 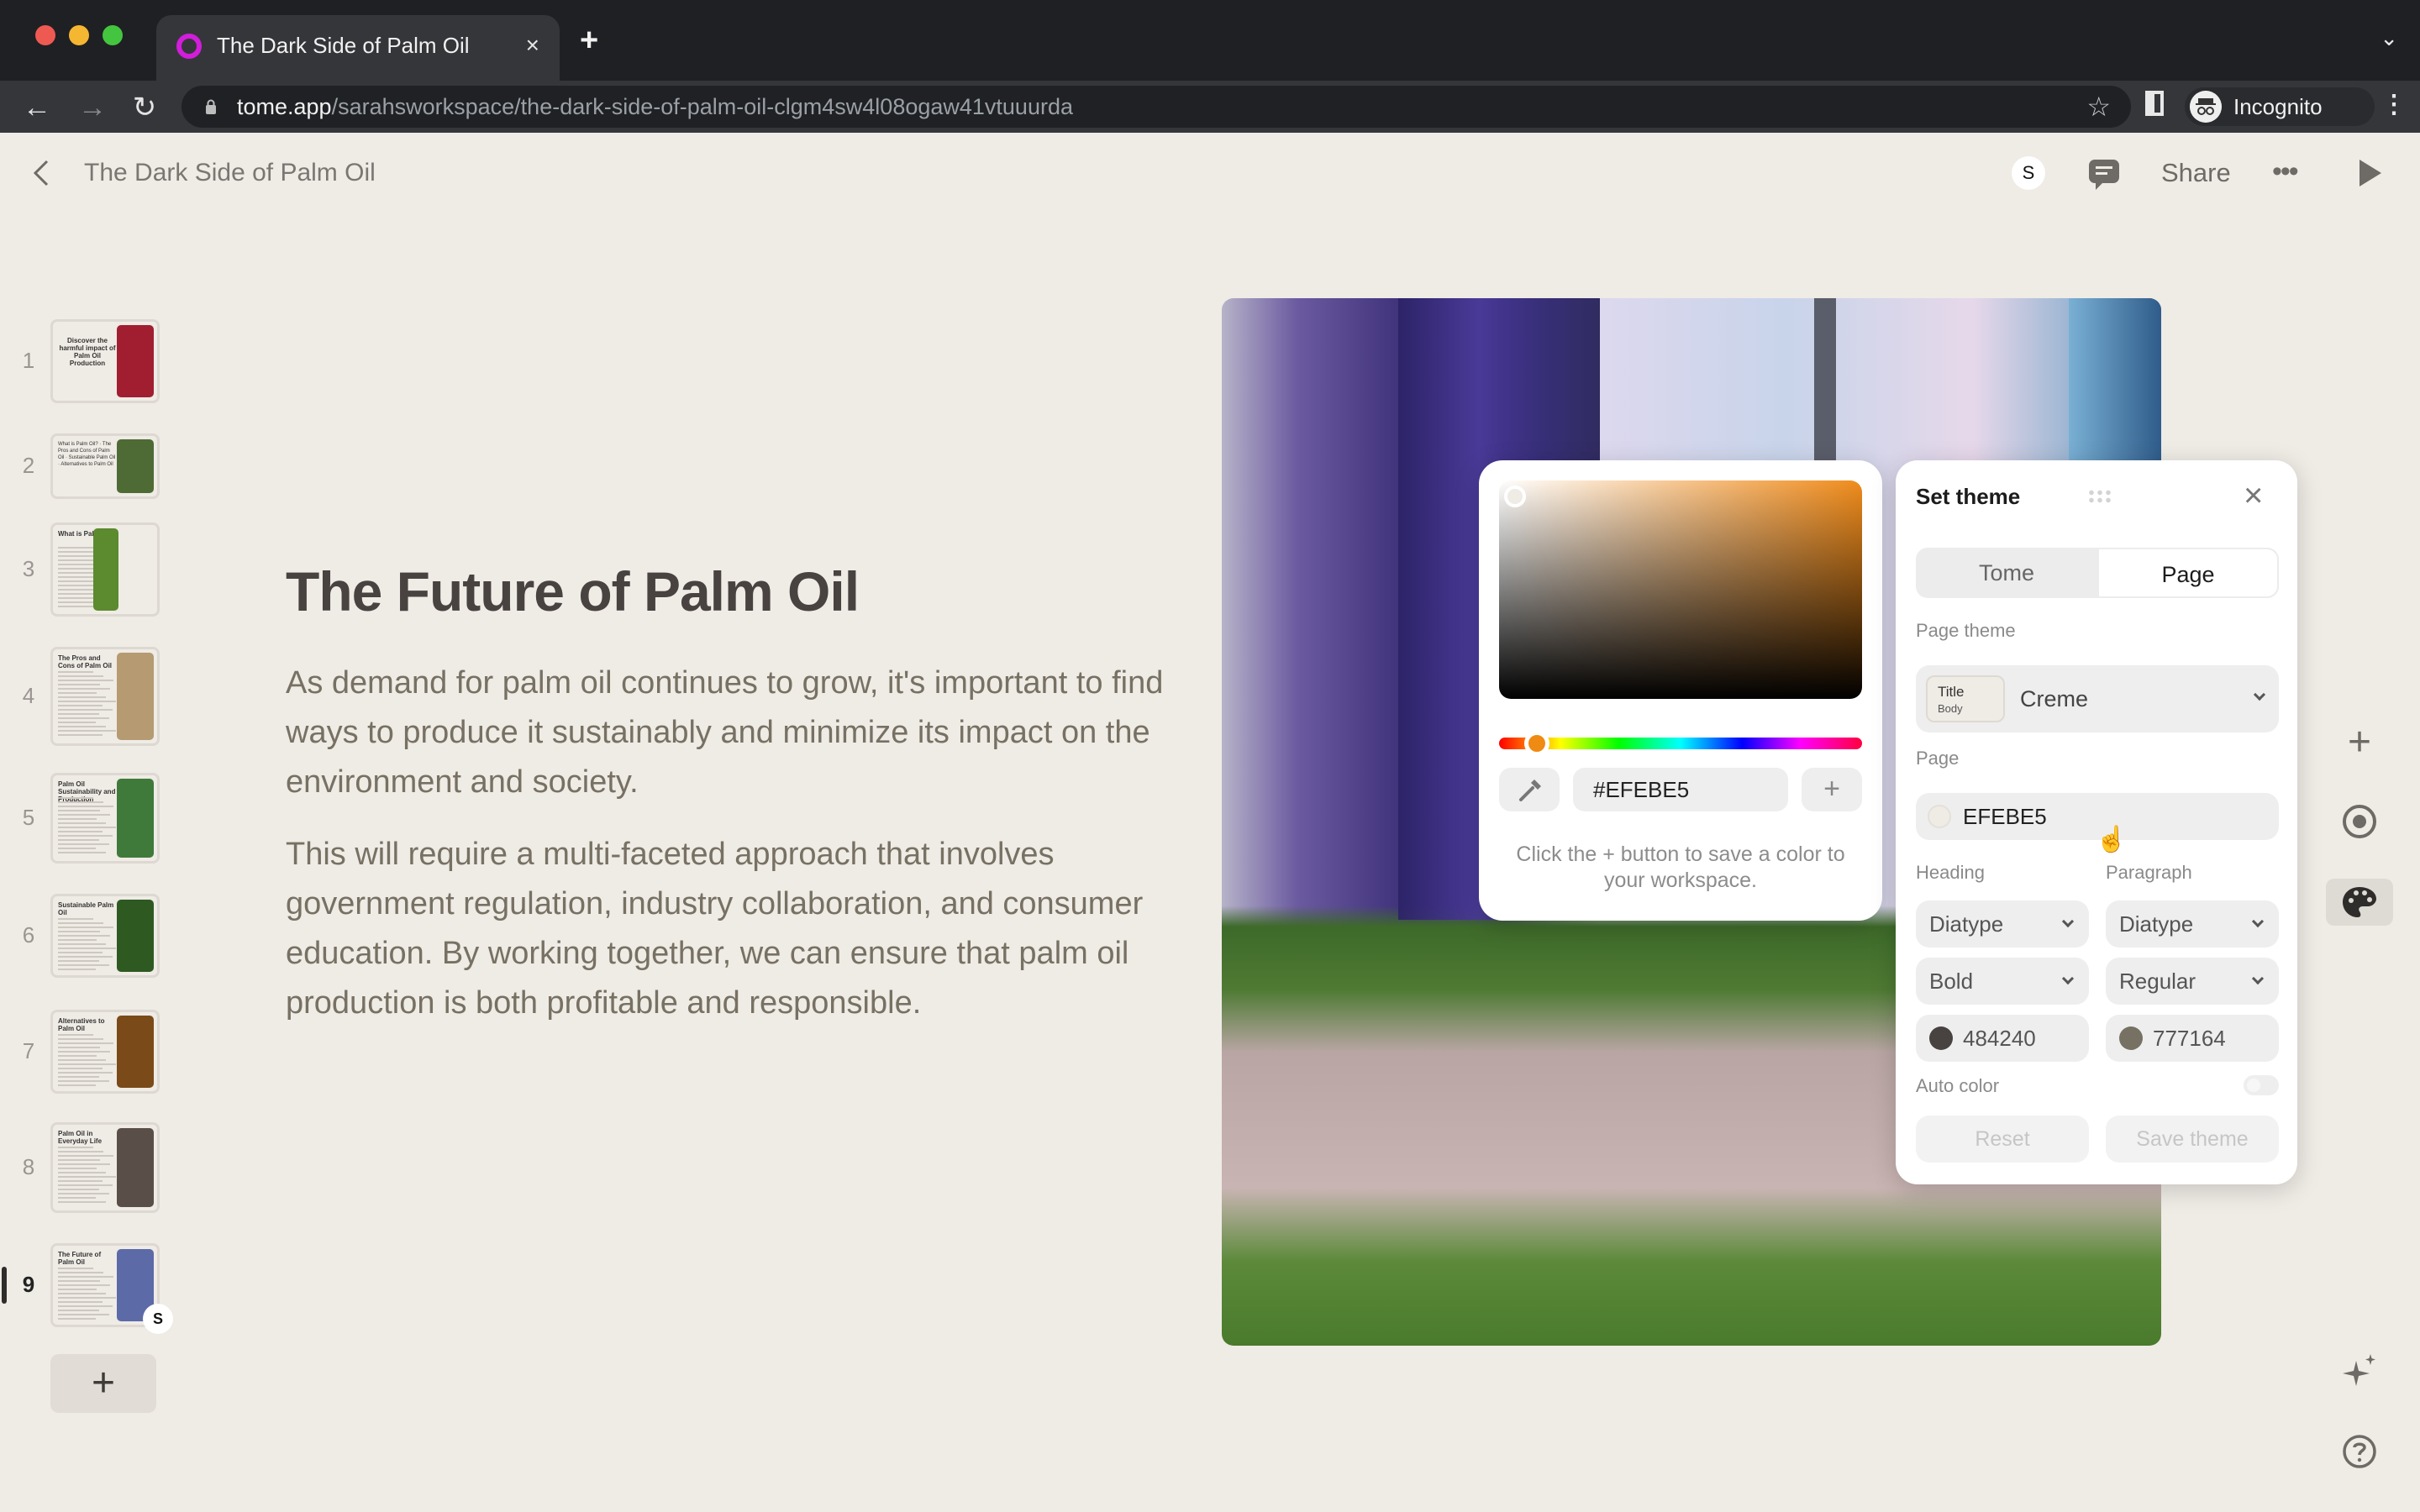 What do you see at coordinates (2196, 173) in the screenshot?
I see `share-button: Share` at bounding box center [2196, 173].